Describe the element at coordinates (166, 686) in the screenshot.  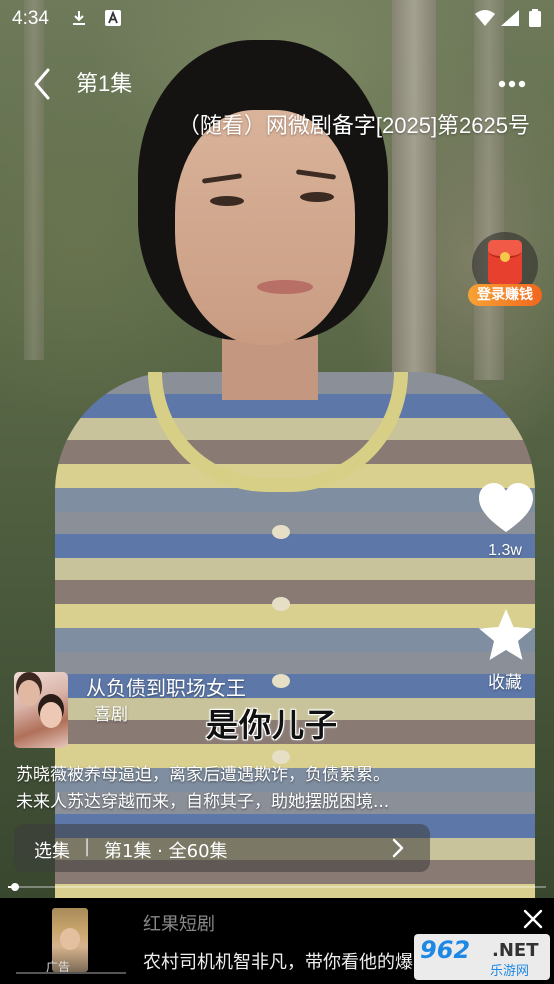
I see `drama-title: 从负债到职场女王` at that location.